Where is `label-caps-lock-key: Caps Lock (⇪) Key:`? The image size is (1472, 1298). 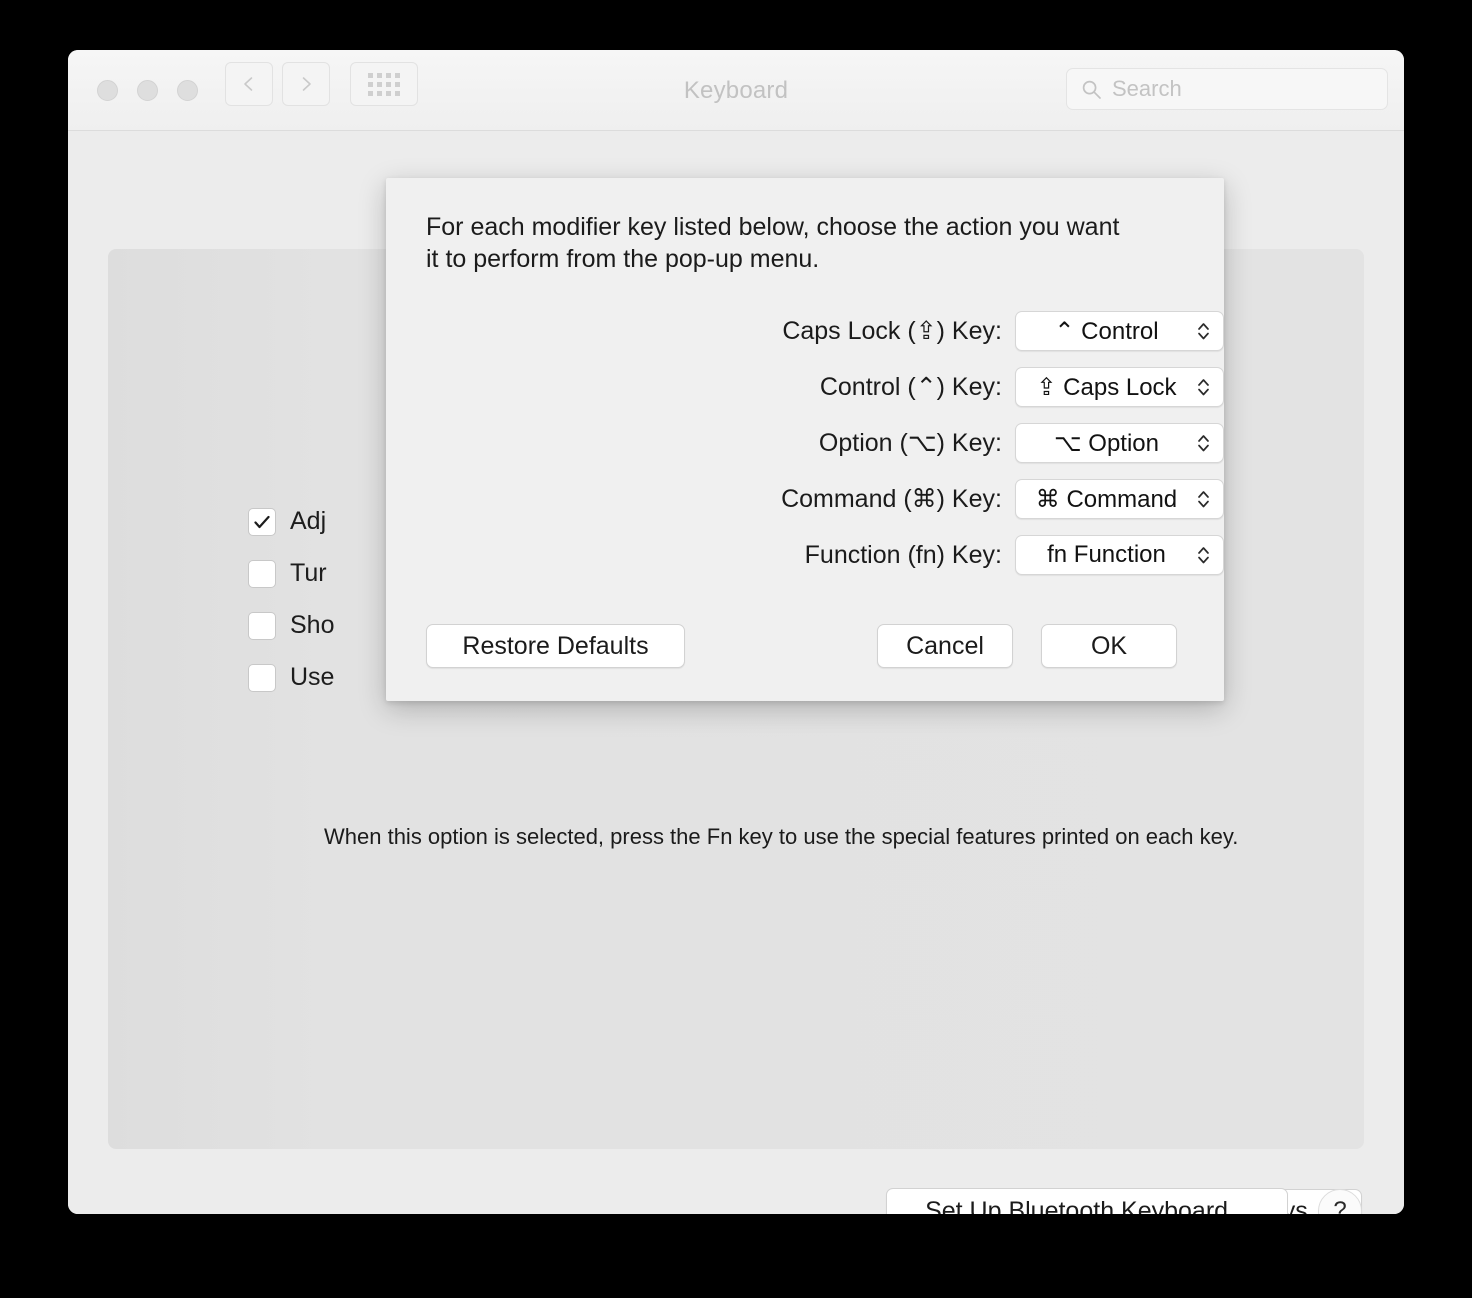
label-caps-lock-key: Caps Lock (⇪) Key: is located at coordinates (892, 331).